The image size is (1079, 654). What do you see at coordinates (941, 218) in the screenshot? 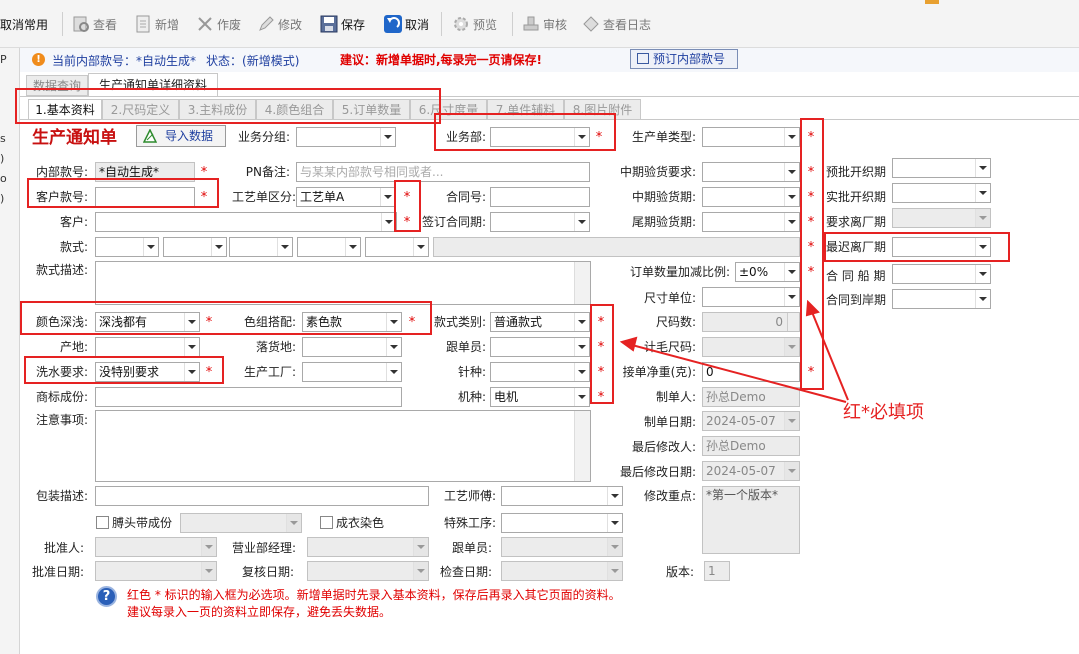
I see `req-factory-date` at bounding box center [941, 218].